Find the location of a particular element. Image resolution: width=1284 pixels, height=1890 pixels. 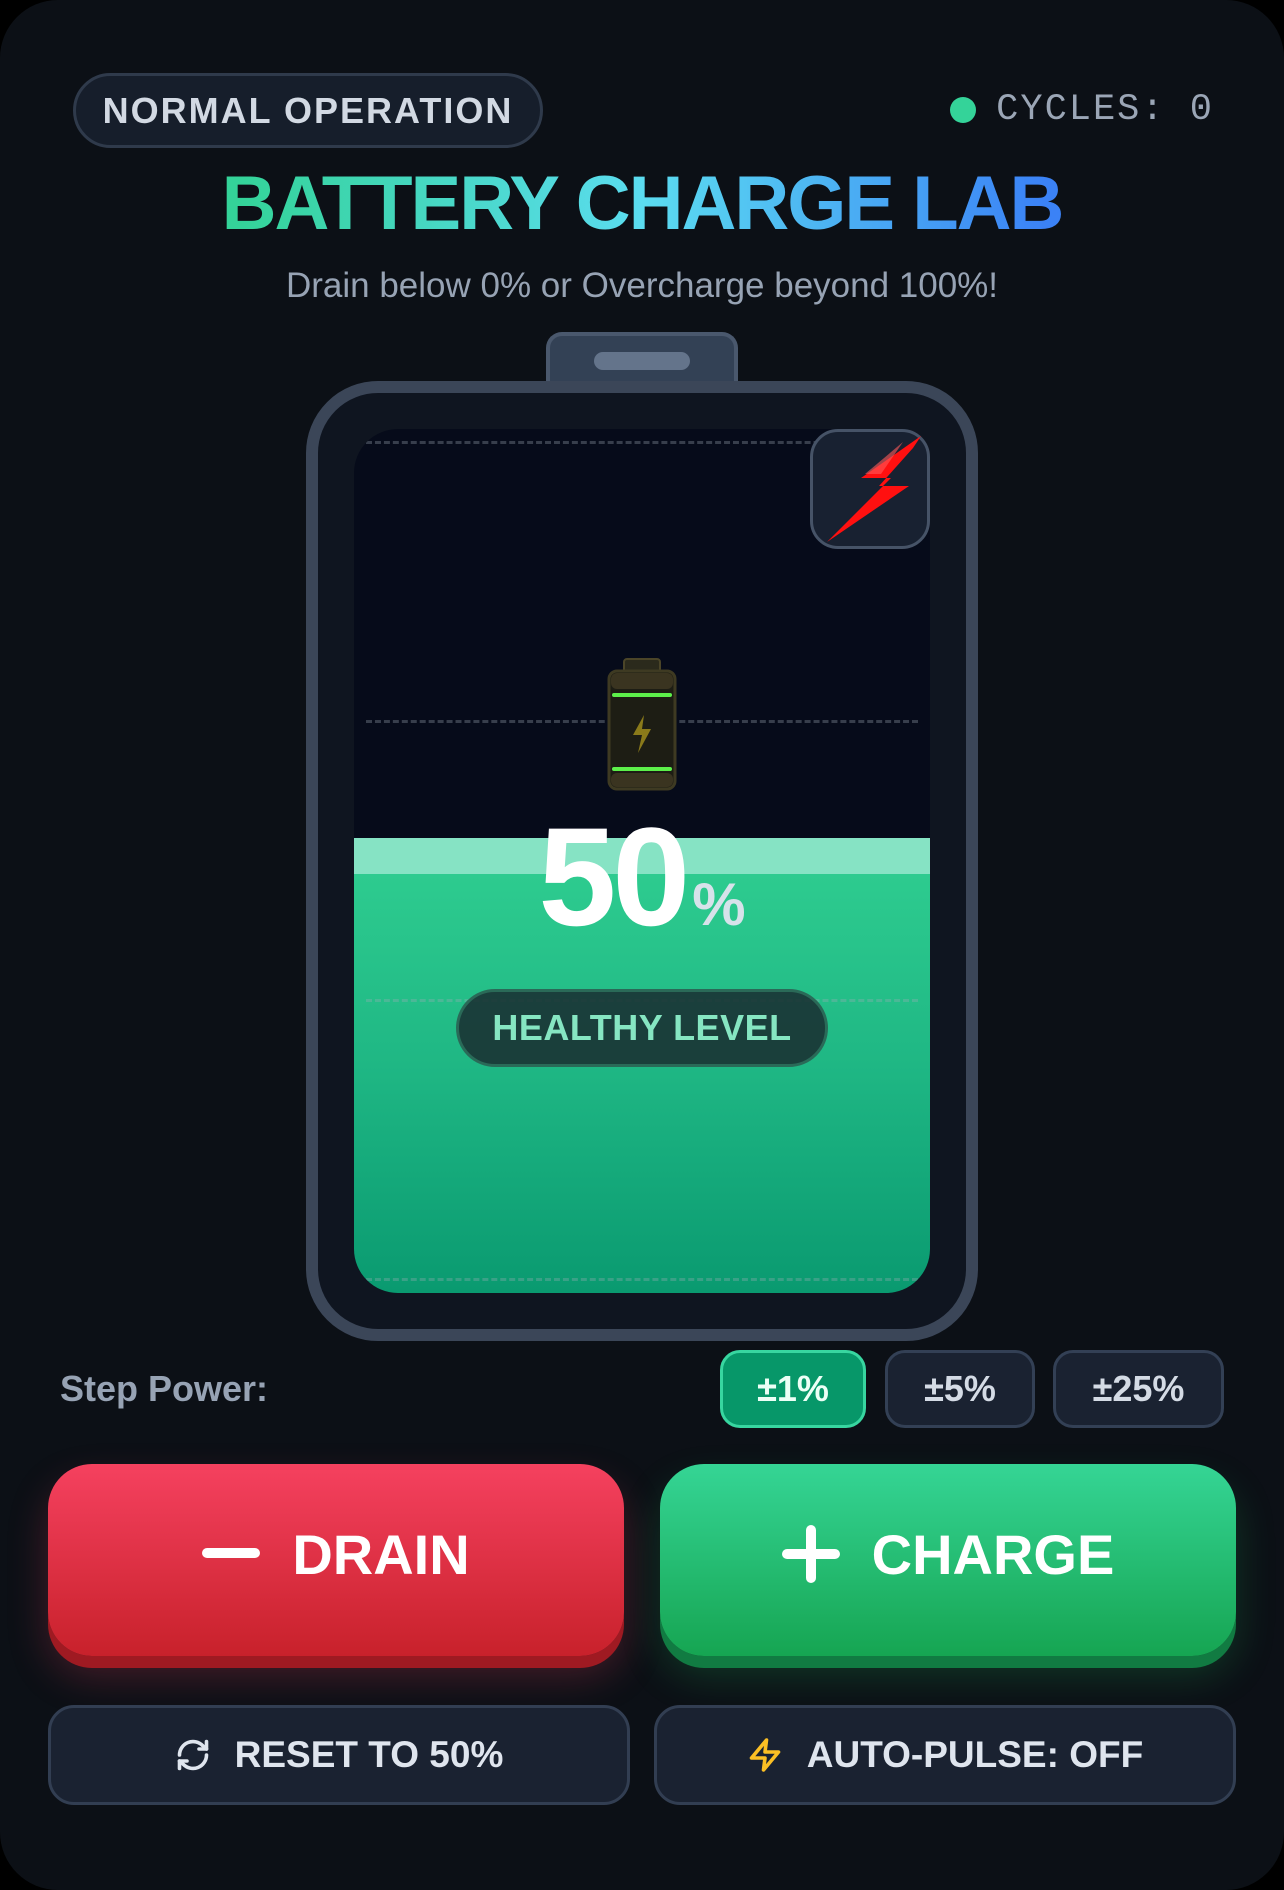

terminal-slot is located at coordinates (642, 361).